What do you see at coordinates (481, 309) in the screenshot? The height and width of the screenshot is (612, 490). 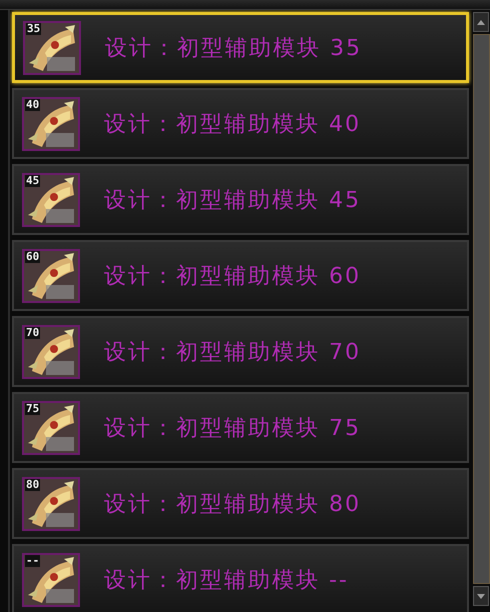 I see `scrollbar-track` at bounding box center [481, 309].